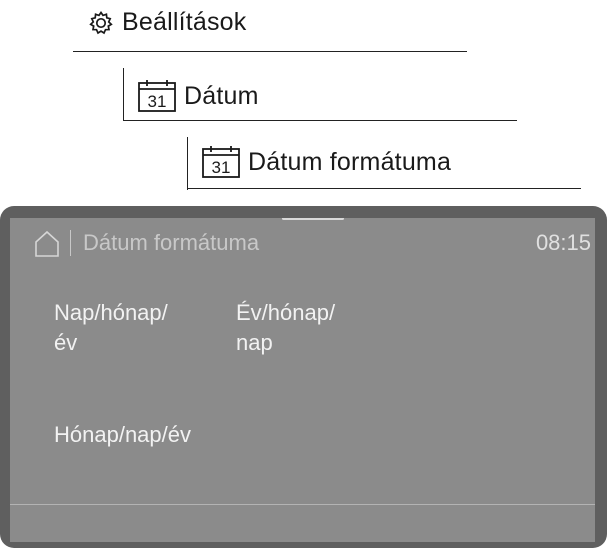 Image resolution: width=607 pixels, height=548 pixels. Describe the element at coordinates (111, 312) in the screenshot. I see `option-label: Nap/hónap/` at that location.